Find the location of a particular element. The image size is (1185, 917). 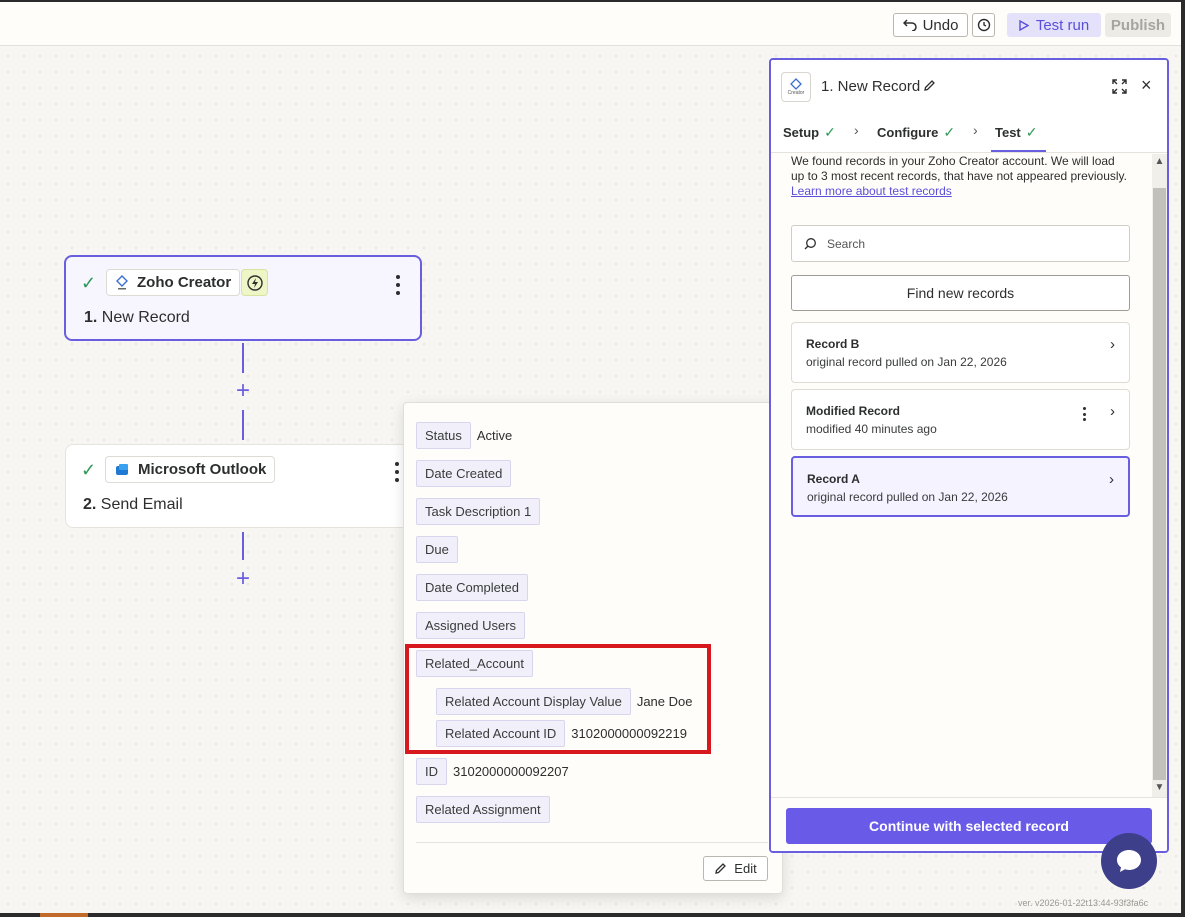

test-run-label: Test run is located at coordinates (1062, 25).